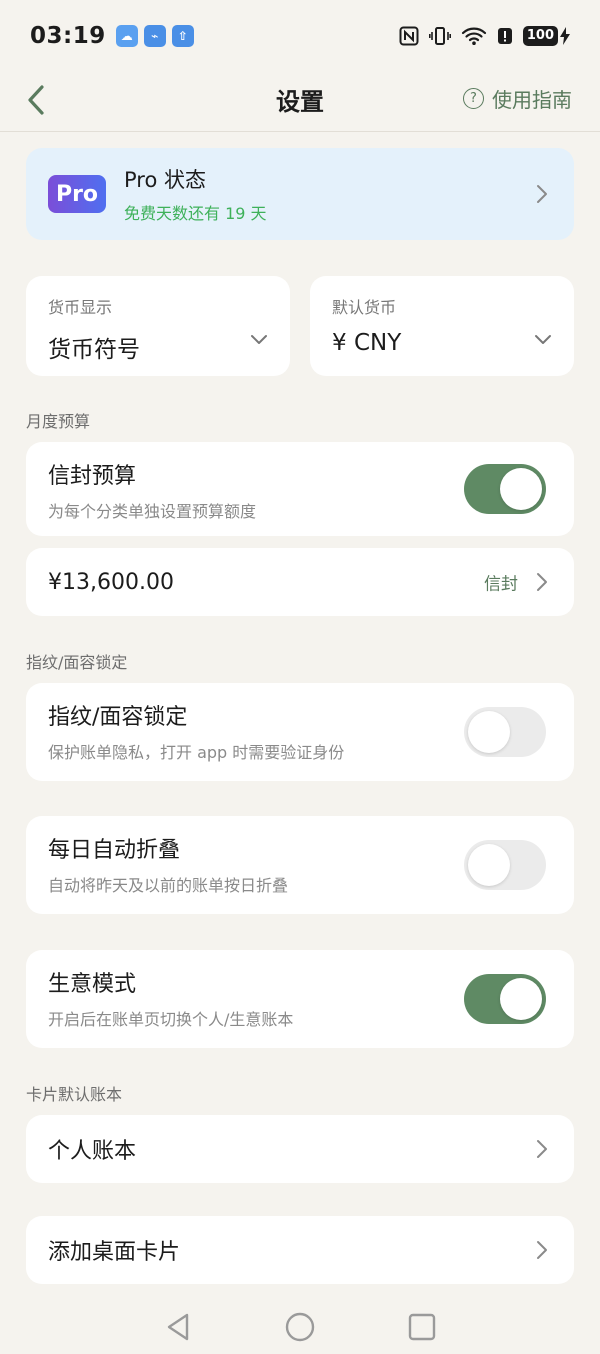 The width and height of the screenshot is (600, 1354). I want to click on back-arrow-icon, so click(36, 100).